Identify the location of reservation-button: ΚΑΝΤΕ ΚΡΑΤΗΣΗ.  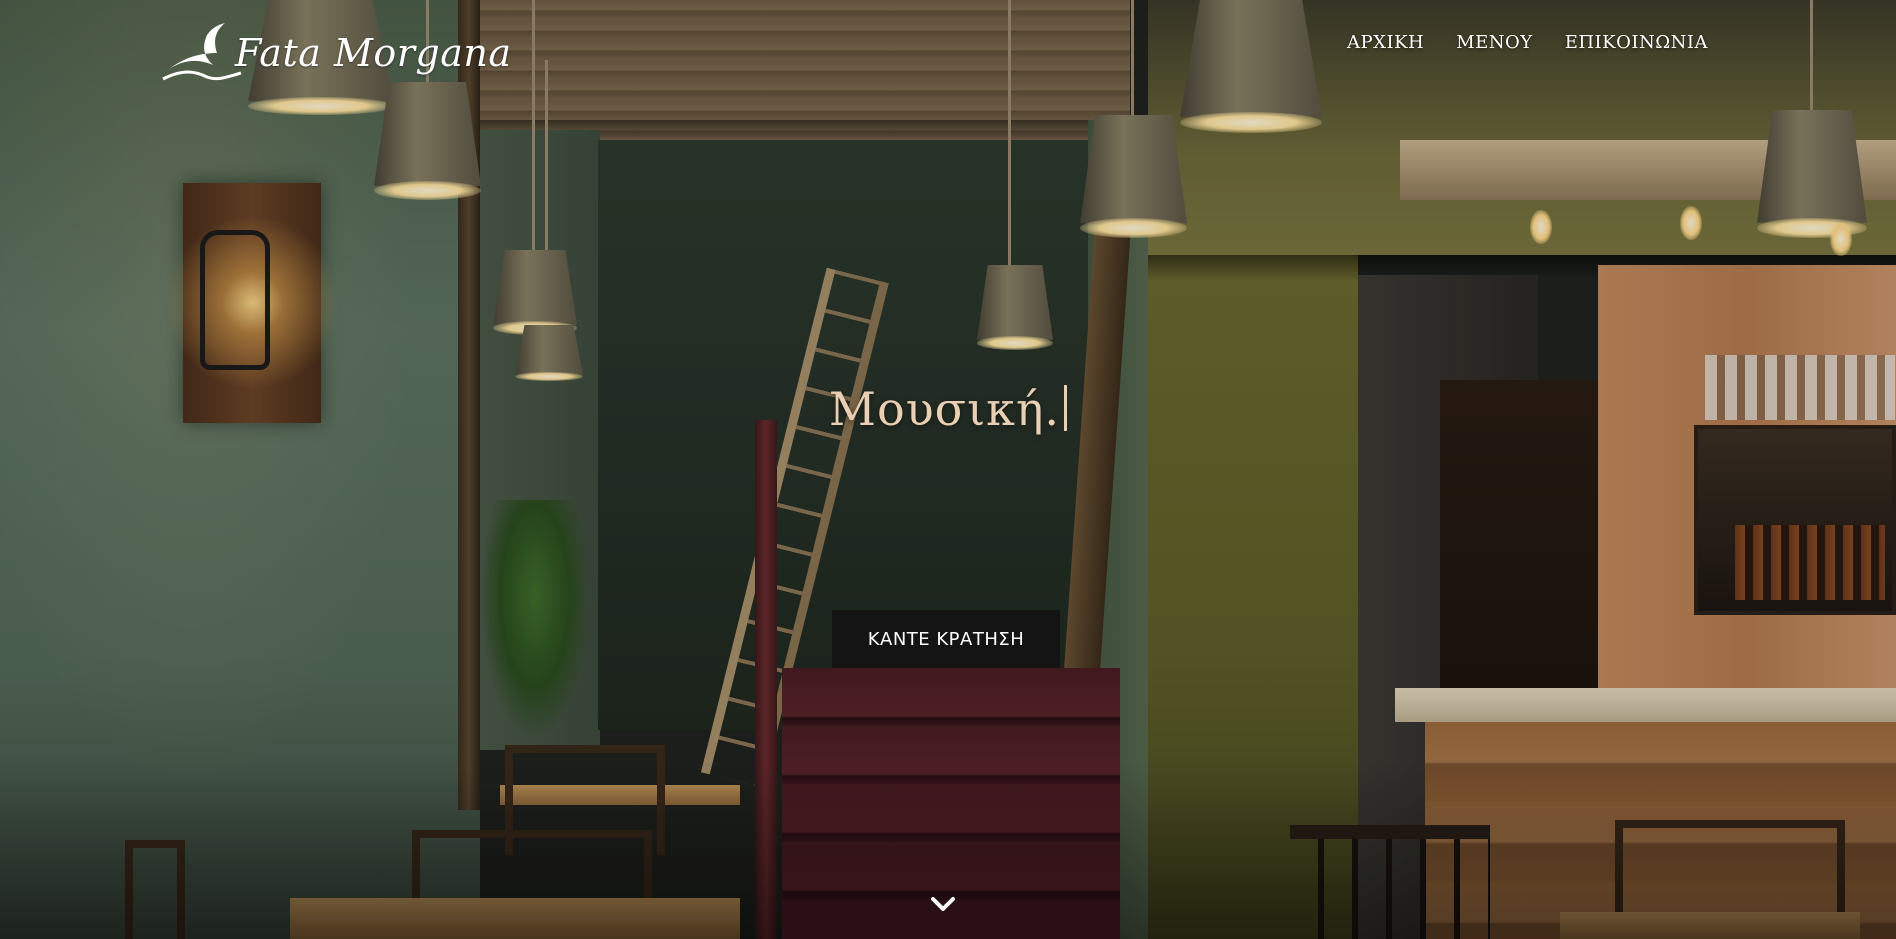
(946, 639).